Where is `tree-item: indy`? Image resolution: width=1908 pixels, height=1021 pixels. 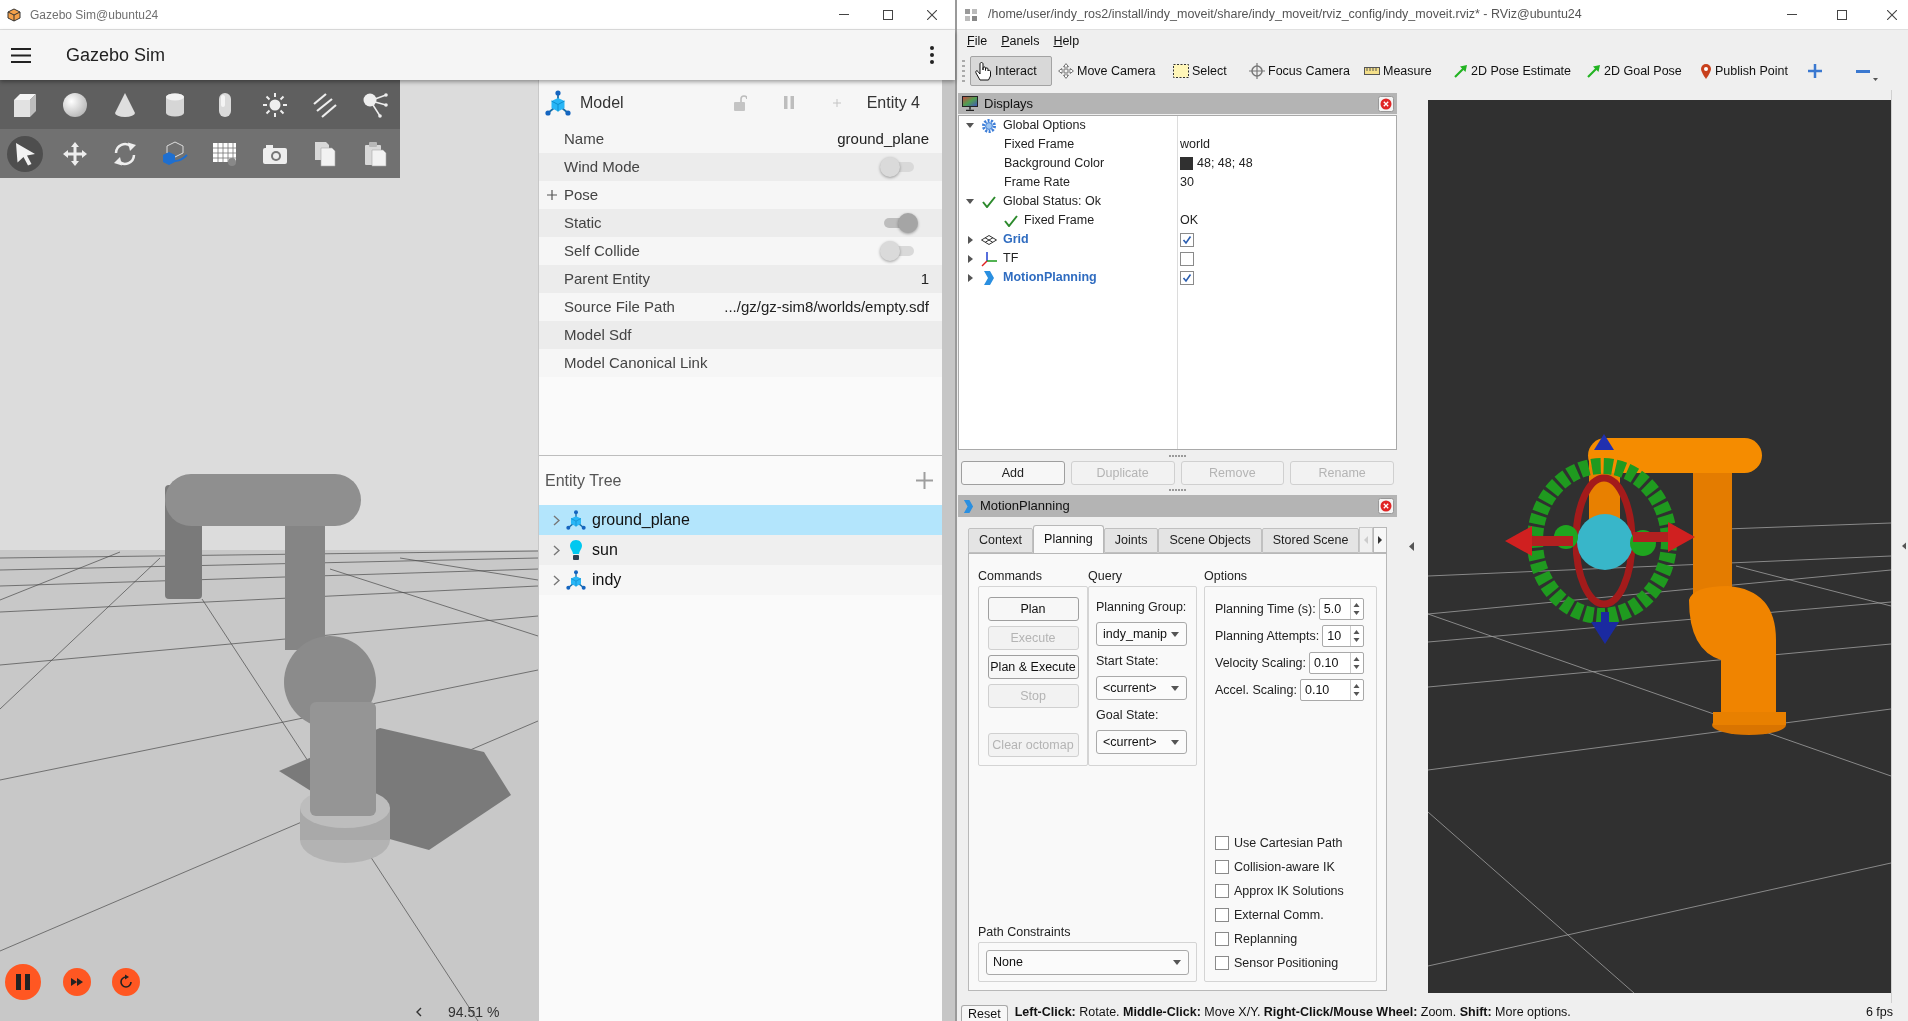
tree-item: indy is located at coordinates (740, 580).